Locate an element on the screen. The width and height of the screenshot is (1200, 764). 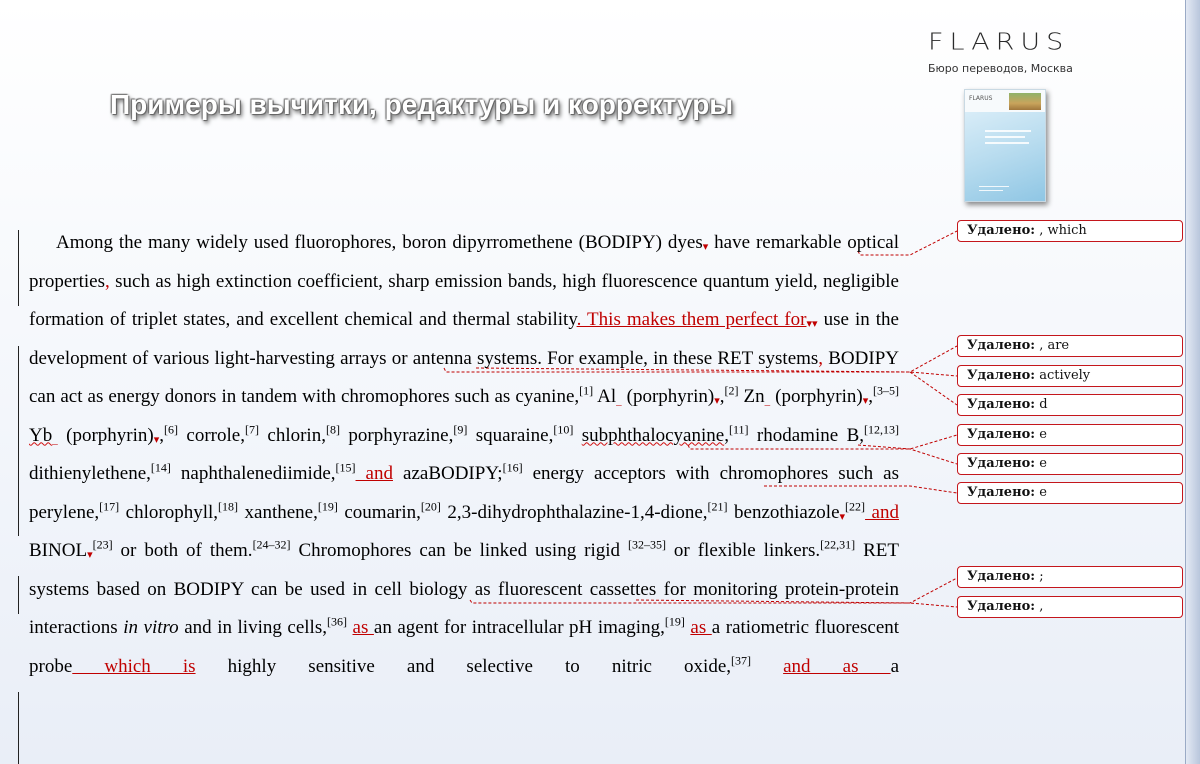
insertion: which is is located at coordinates (134, 666).